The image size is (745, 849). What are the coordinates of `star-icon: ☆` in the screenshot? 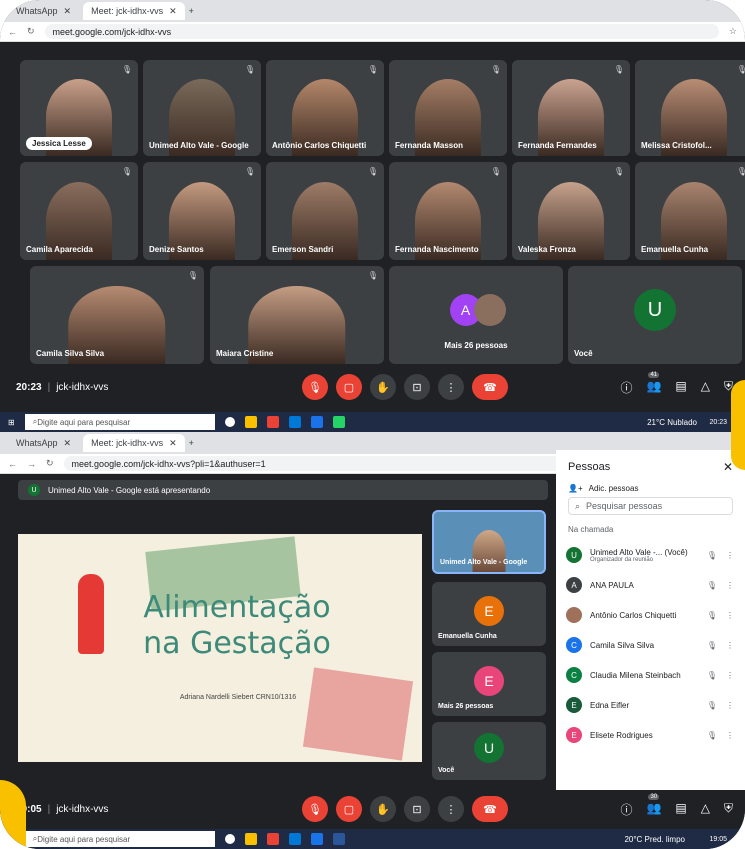 It's located at (733, 31).